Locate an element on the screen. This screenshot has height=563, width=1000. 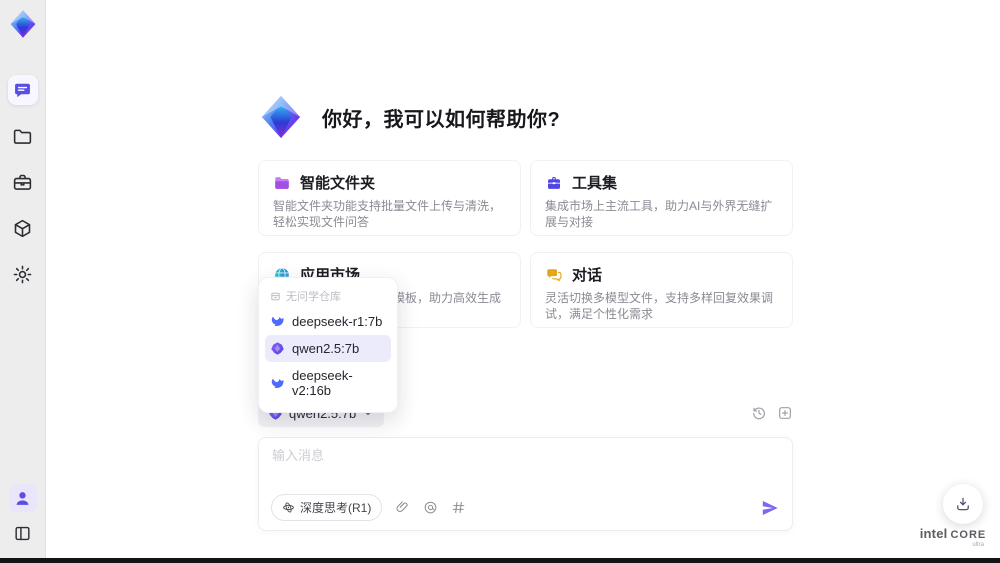
sidebar-item-toolbox is located at coordinates (23, 182).